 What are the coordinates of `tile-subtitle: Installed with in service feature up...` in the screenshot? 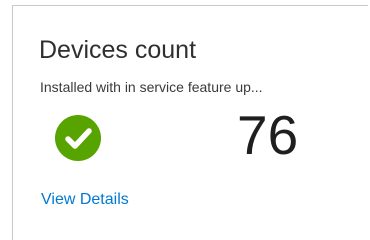 It's located at (151, 87).